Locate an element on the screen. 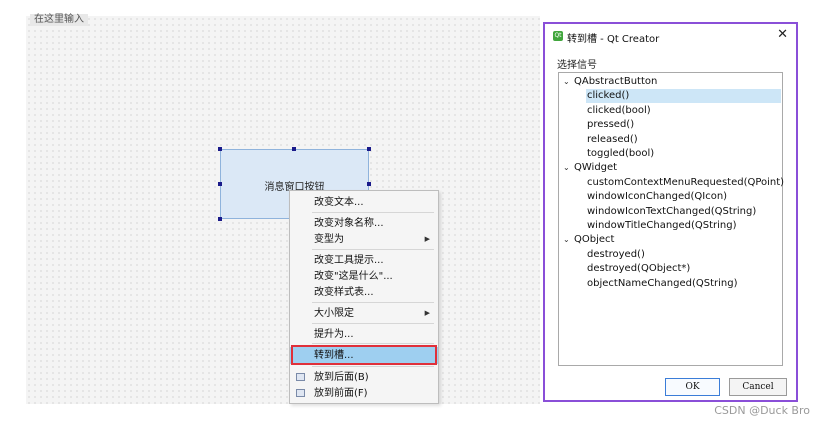 Image resolution: width=824 pixels, height=426 pixels. context-menu-item-label: 变型为 is located at coordinates (329, 239).